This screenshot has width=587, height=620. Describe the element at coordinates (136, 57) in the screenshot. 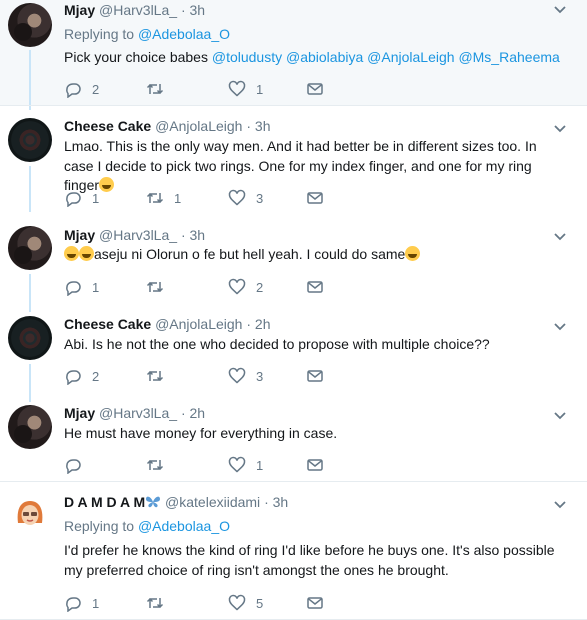

I see `tweet-text-body: Pick your choice babes` at that location.